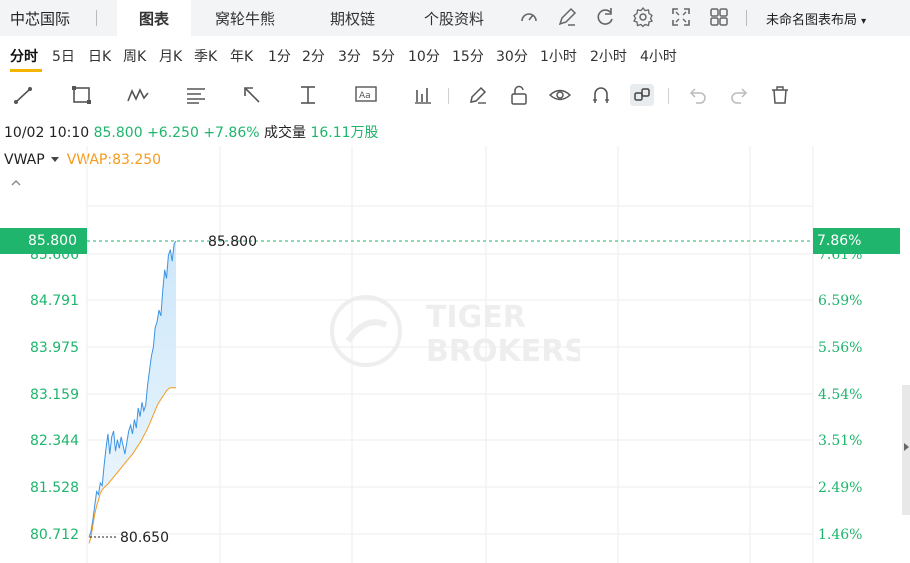 This screenshot has width=910, height=563. Describe the element at coordinates (840, 301) in the screenshot. I see `y-tick-label-right: 6.59%` at that location.